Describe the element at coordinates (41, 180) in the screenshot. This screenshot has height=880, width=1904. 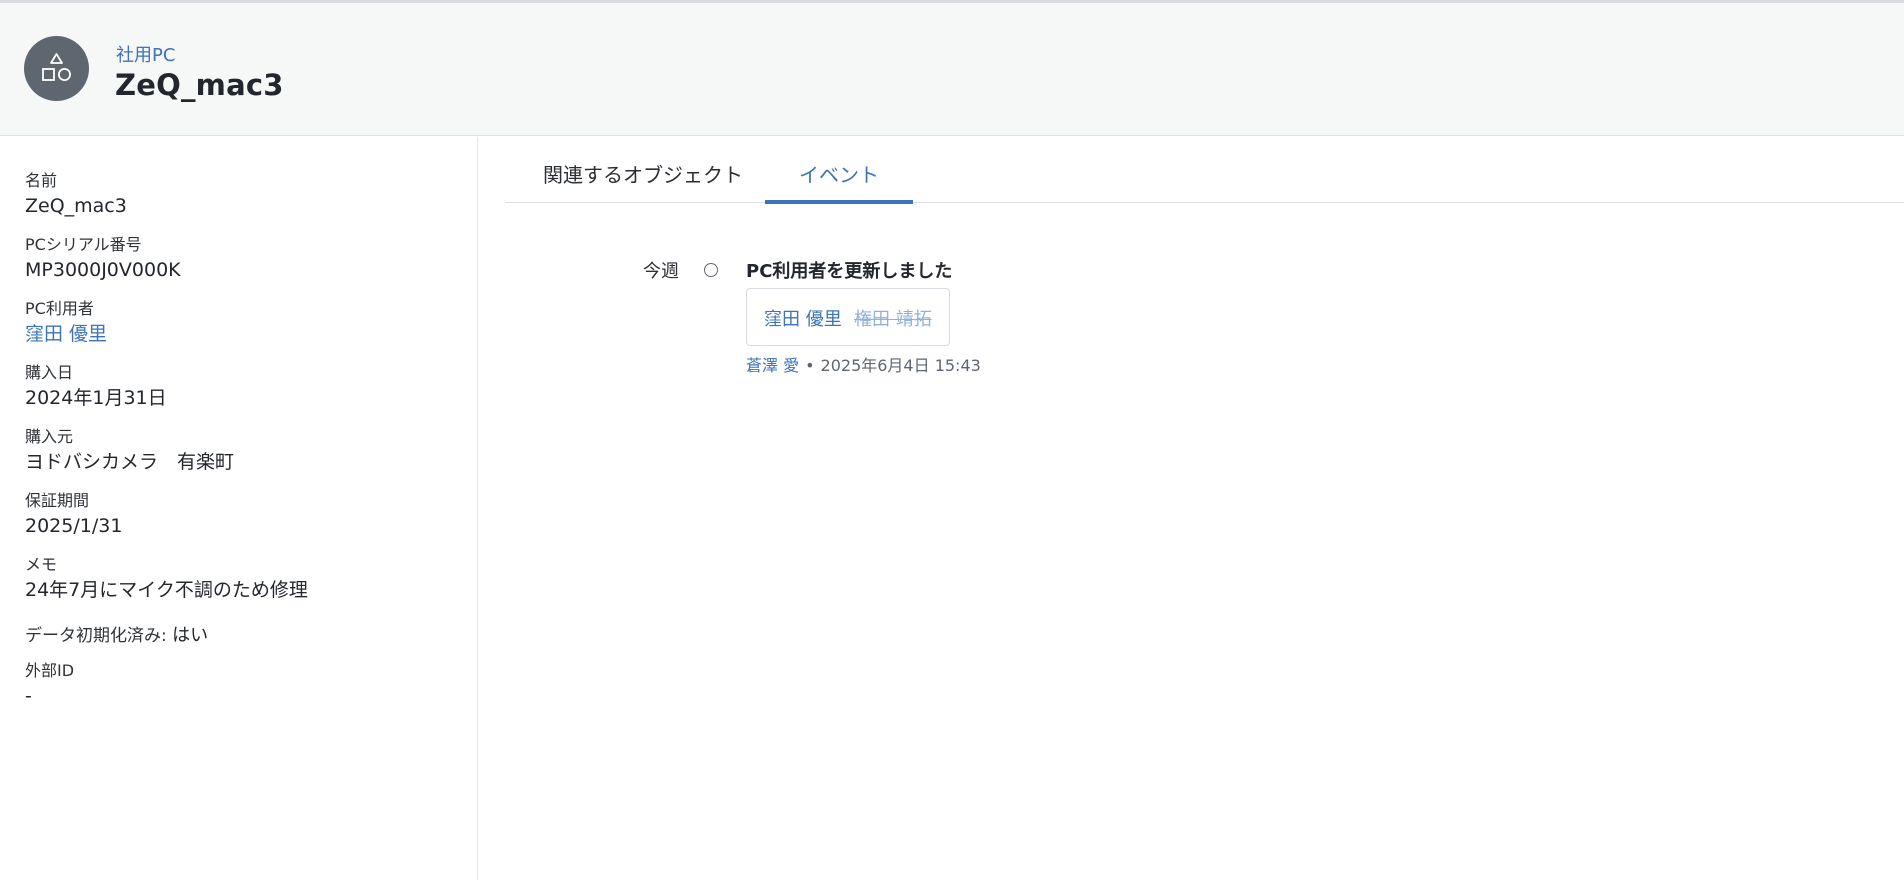
I see `field-label: 名前` at that location.